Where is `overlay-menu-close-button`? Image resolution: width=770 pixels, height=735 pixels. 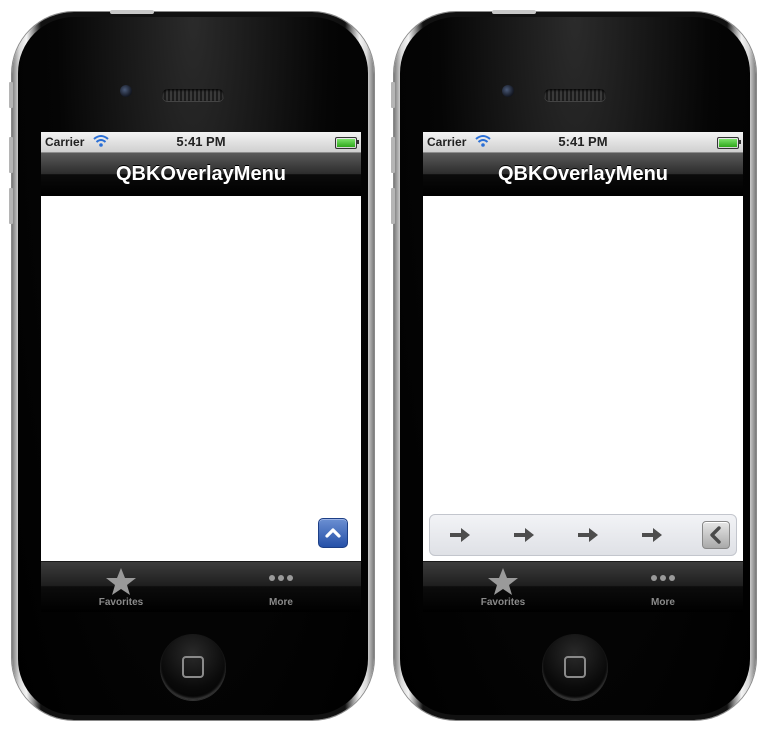
overlay-menu-close-button is located at coordinates (716, 535).